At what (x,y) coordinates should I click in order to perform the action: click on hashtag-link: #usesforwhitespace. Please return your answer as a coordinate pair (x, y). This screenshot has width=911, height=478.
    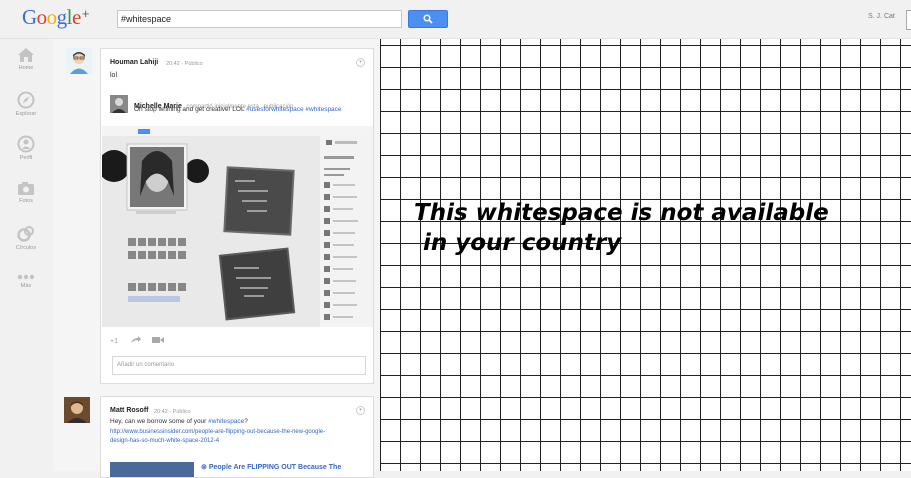
    Looking at the image, I should click on (274, 109).